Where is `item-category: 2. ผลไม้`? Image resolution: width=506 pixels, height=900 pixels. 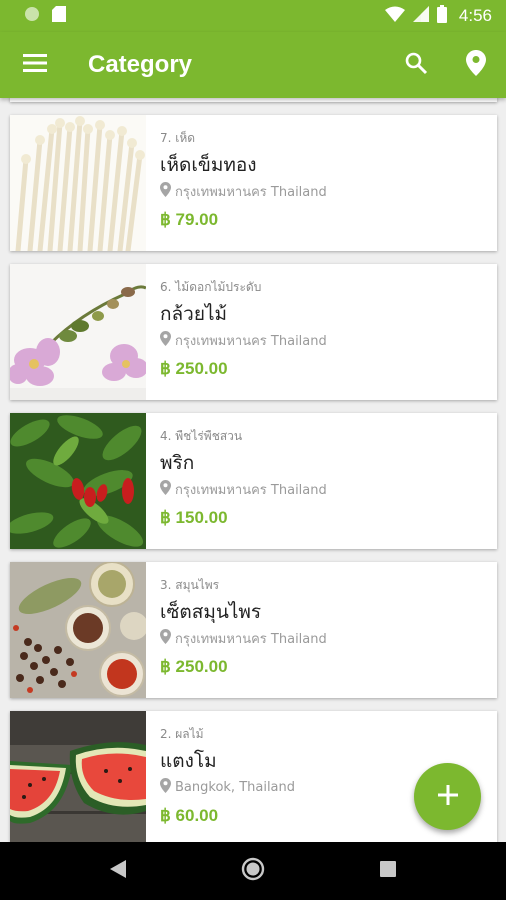
item-category: 2. ผลไม้ is located at coordinates (182, 734).